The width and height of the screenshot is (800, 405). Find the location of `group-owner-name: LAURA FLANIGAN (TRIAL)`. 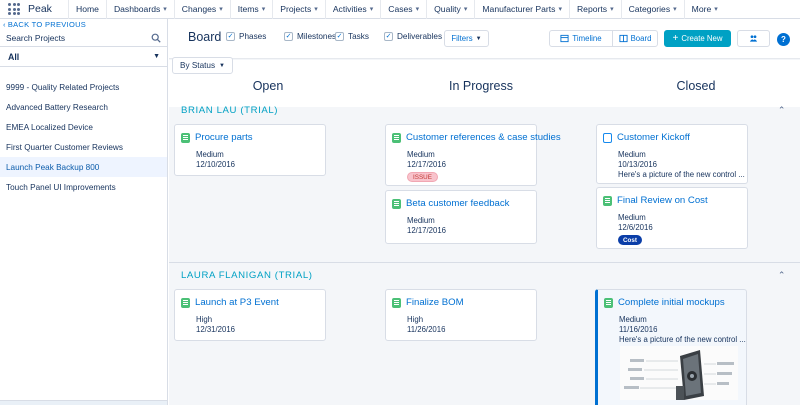

group-owner-name: LAURA FLANIGAN (TRIAL) is located at coordinates (247, 275).